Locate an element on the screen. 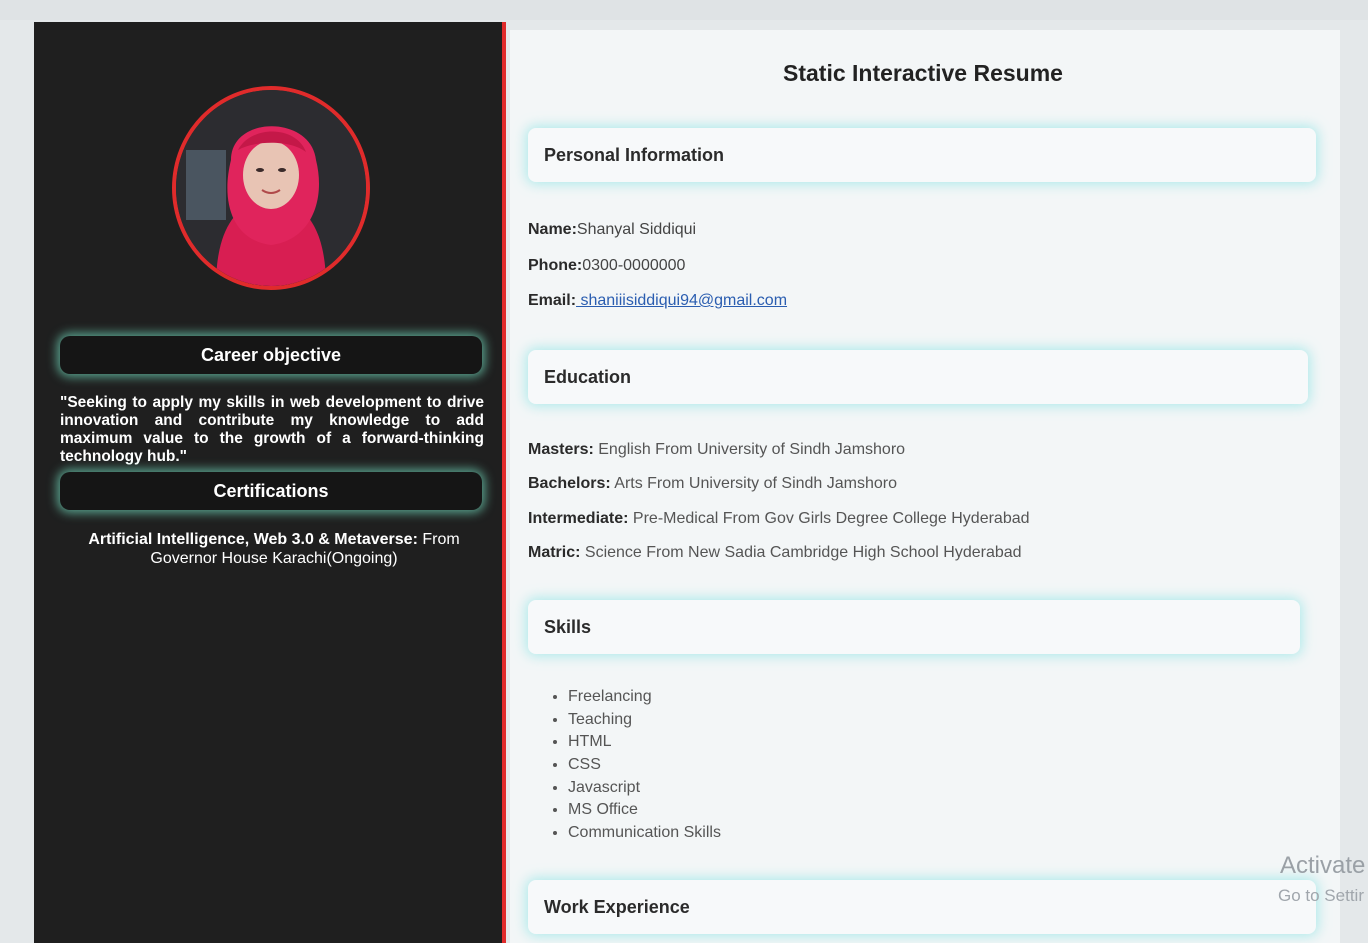 Image resolution: width=1368 pixels, height=943 pixels. career-objective-heading-label: Career objective is located at coordinates (271, 354).